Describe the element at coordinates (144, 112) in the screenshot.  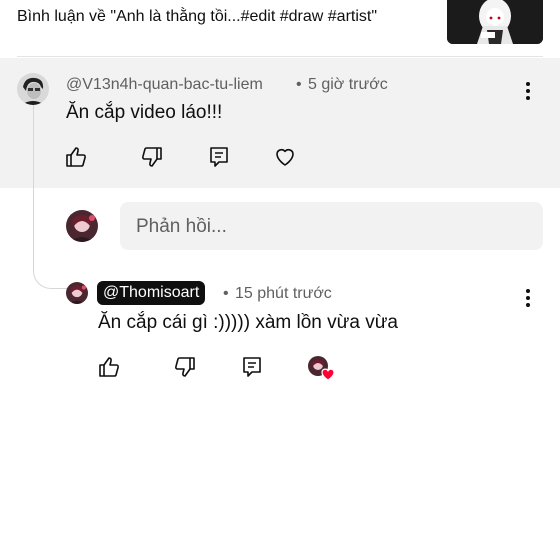
I see `comment-text: Ăn cắp video láo!!!` at that location.